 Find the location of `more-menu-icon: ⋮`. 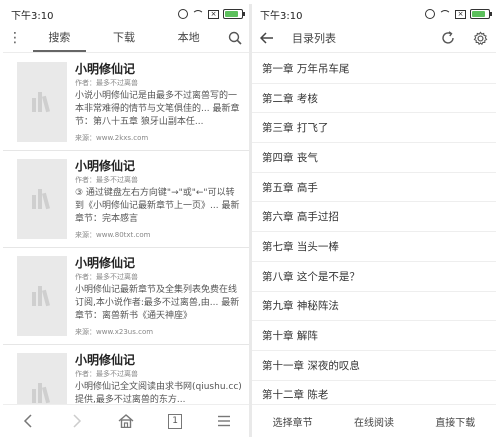

more-menu-icon: ⋮ is located at coordinates (15, 38).